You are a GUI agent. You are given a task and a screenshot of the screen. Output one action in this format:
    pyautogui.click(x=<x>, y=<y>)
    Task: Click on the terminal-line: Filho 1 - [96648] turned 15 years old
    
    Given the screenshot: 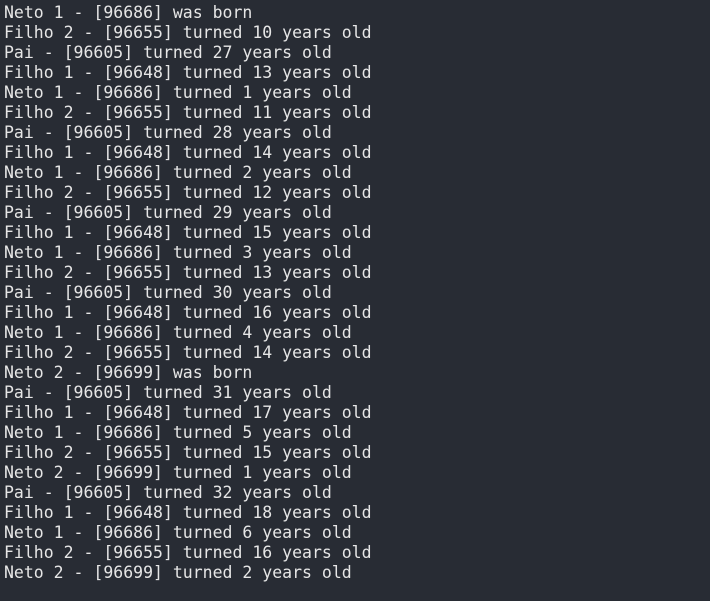 What is the action you would take?
    pyautogui.click(x=188, y=232)
    